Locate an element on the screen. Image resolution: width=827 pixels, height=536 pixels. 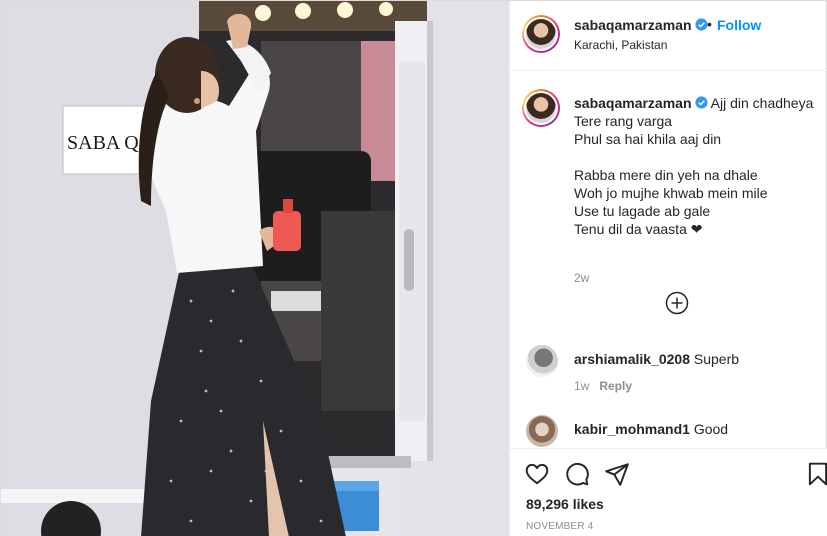
caption-line: Use tu lagade ab gale is located at coordinates (642, 211).